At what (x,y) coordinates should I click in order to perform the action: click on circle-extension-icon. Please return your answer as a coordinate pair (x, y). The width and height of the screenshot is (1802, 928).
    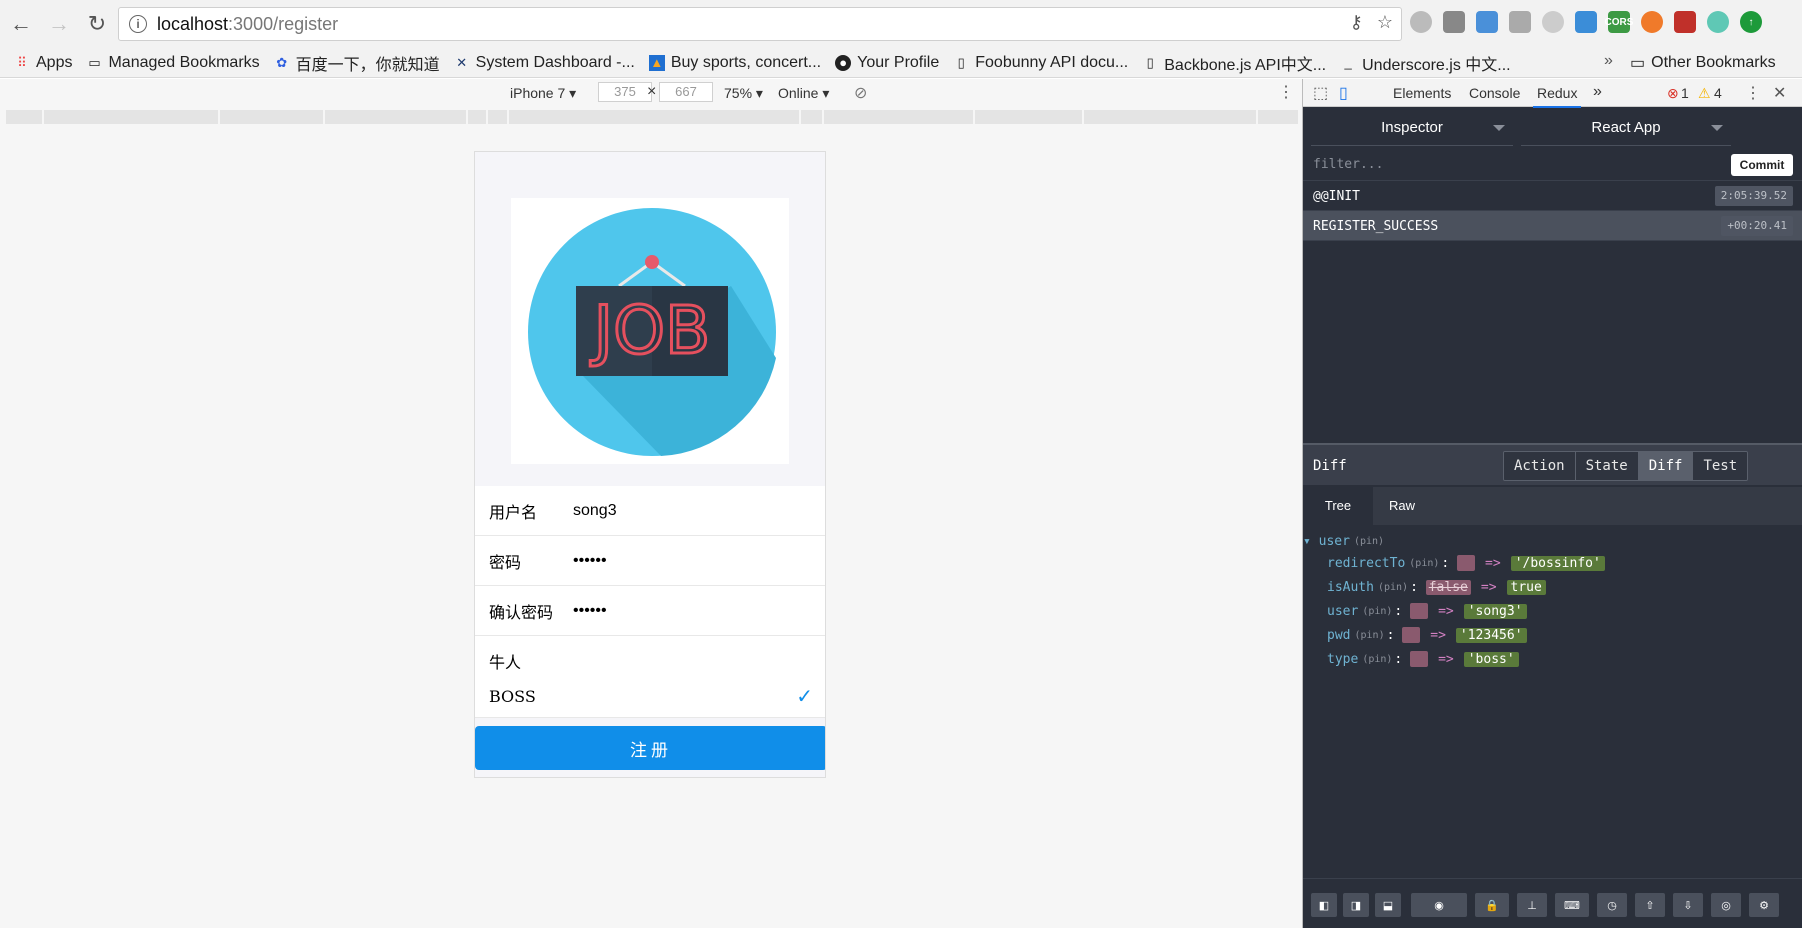
    Looking at the image, I should click on (1718, 22).